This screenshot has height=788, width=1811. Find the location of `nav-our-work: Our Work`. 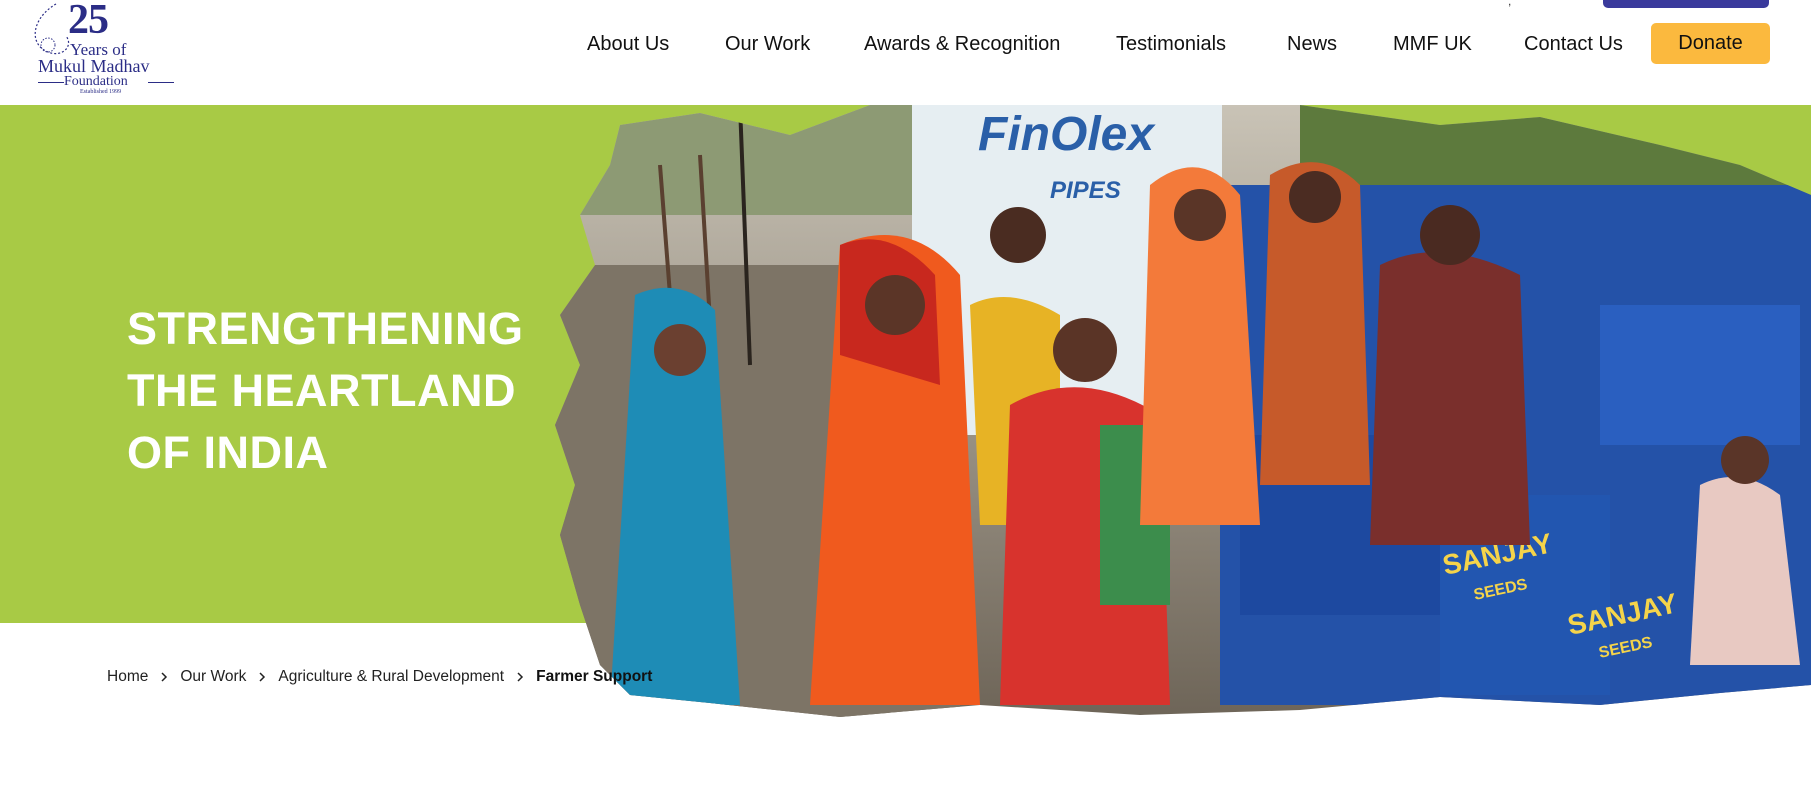

nav-our-work: Our Work is located at coordinates (767, 44).